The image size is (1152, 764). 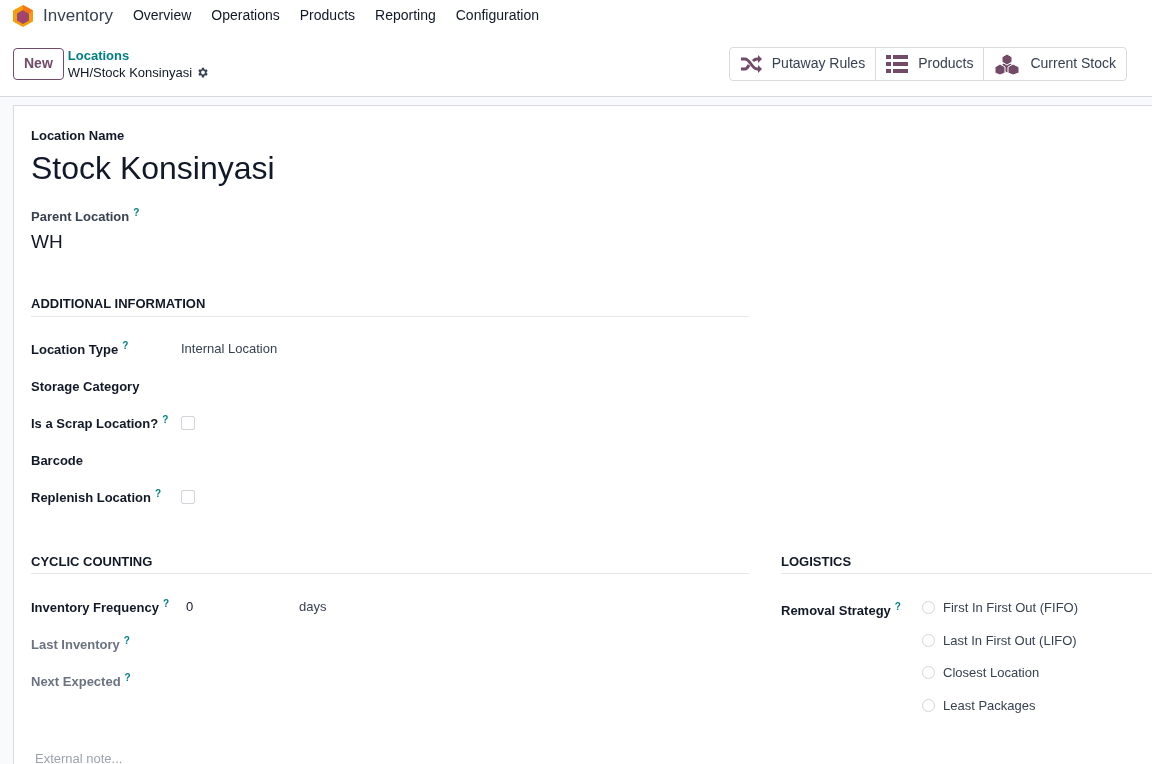 I want to click on radio-option: Closest Location, so click(x=1000, y=673).